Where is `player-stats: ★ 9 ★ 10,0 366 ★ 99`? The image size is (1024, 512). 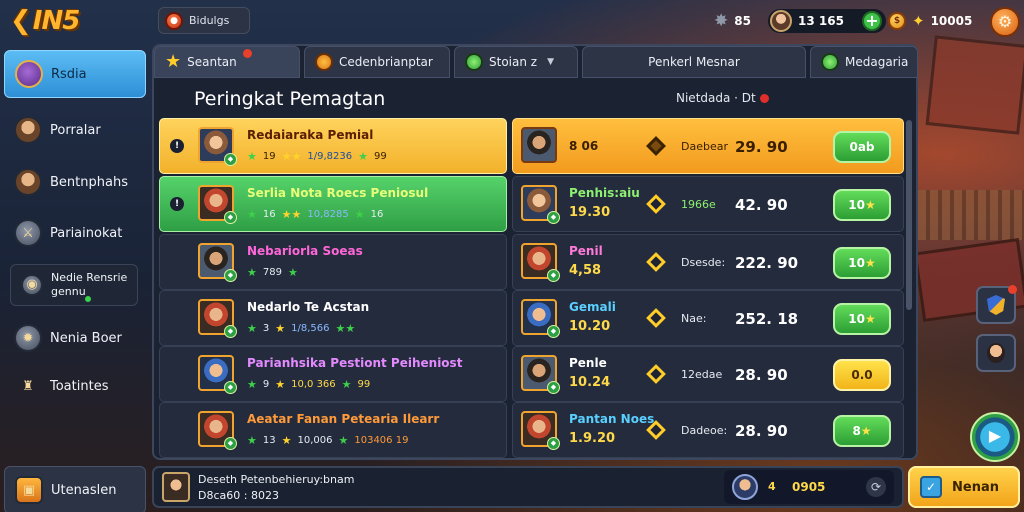
player-stats: ★ 9 ★ 10,0 366 ★ 99 is located at coordinates (309, 384).